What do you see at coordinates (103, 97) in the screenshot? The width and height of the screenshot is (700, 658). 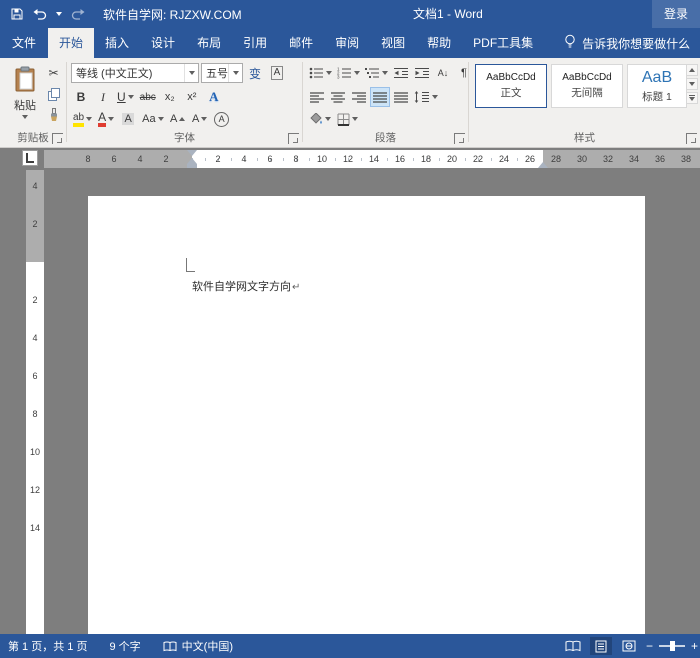 I see `italic-button: I` at bounding box center [103, 97].